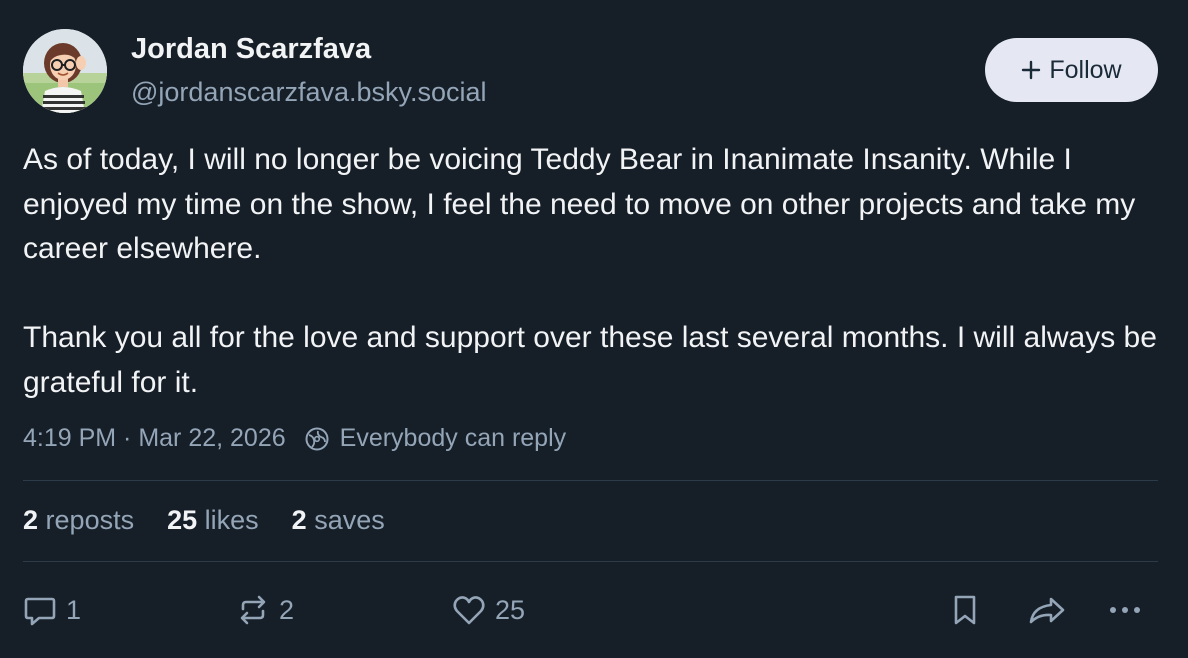 The height and width of the screenshot is (658, 1188). What do you see at coordinates (299, 520) in the screenshot?
I see `saves-count: 2` at bounding box center [299, 520].